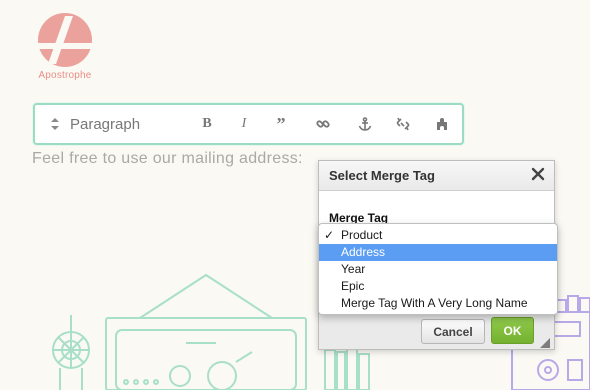  Describe the element at coordinates (65, 40) in the screenshot. I see `apostrophe-logo-mark` at that location.